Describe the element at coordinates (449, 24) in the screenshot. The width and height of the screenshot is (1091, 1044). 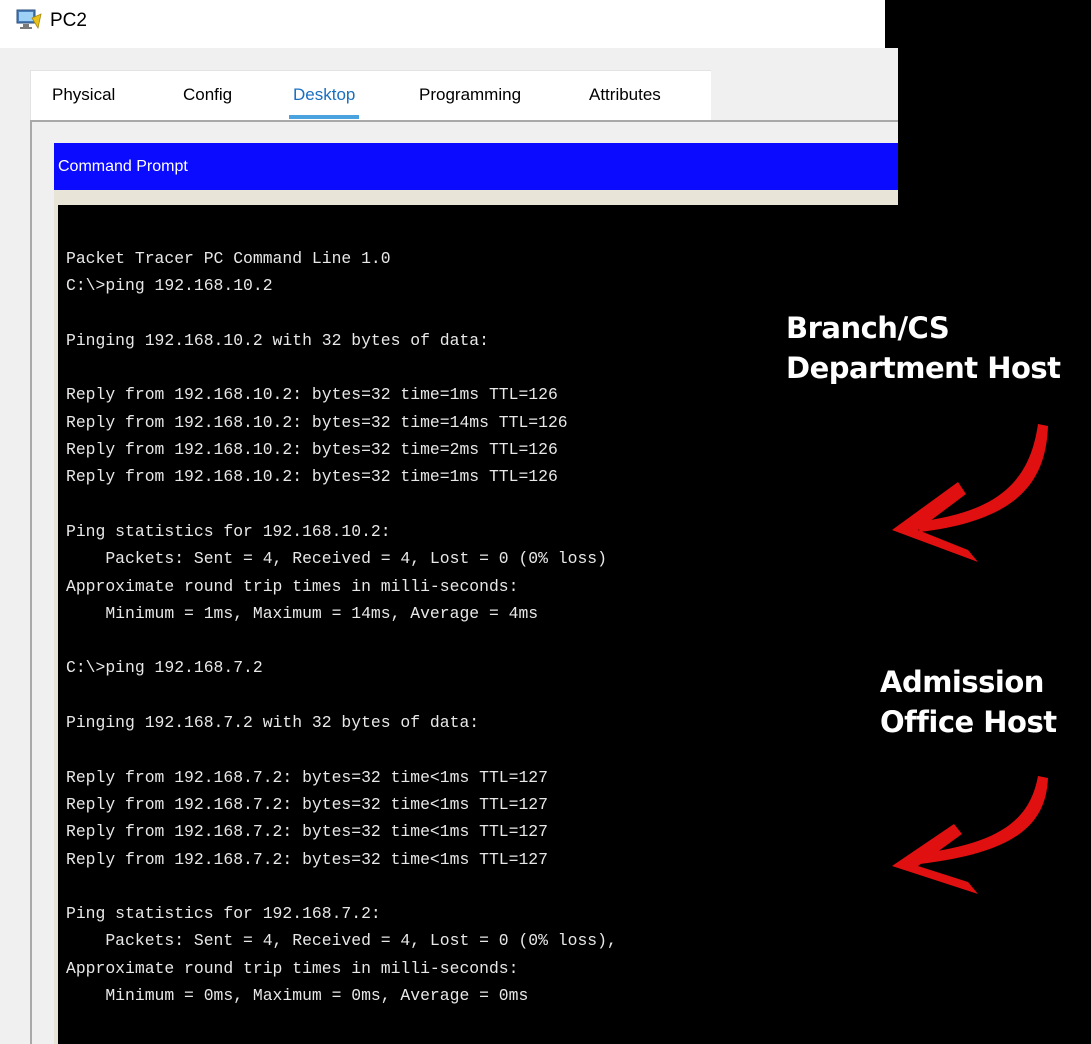
I see `title-bar: PC2` at that location.